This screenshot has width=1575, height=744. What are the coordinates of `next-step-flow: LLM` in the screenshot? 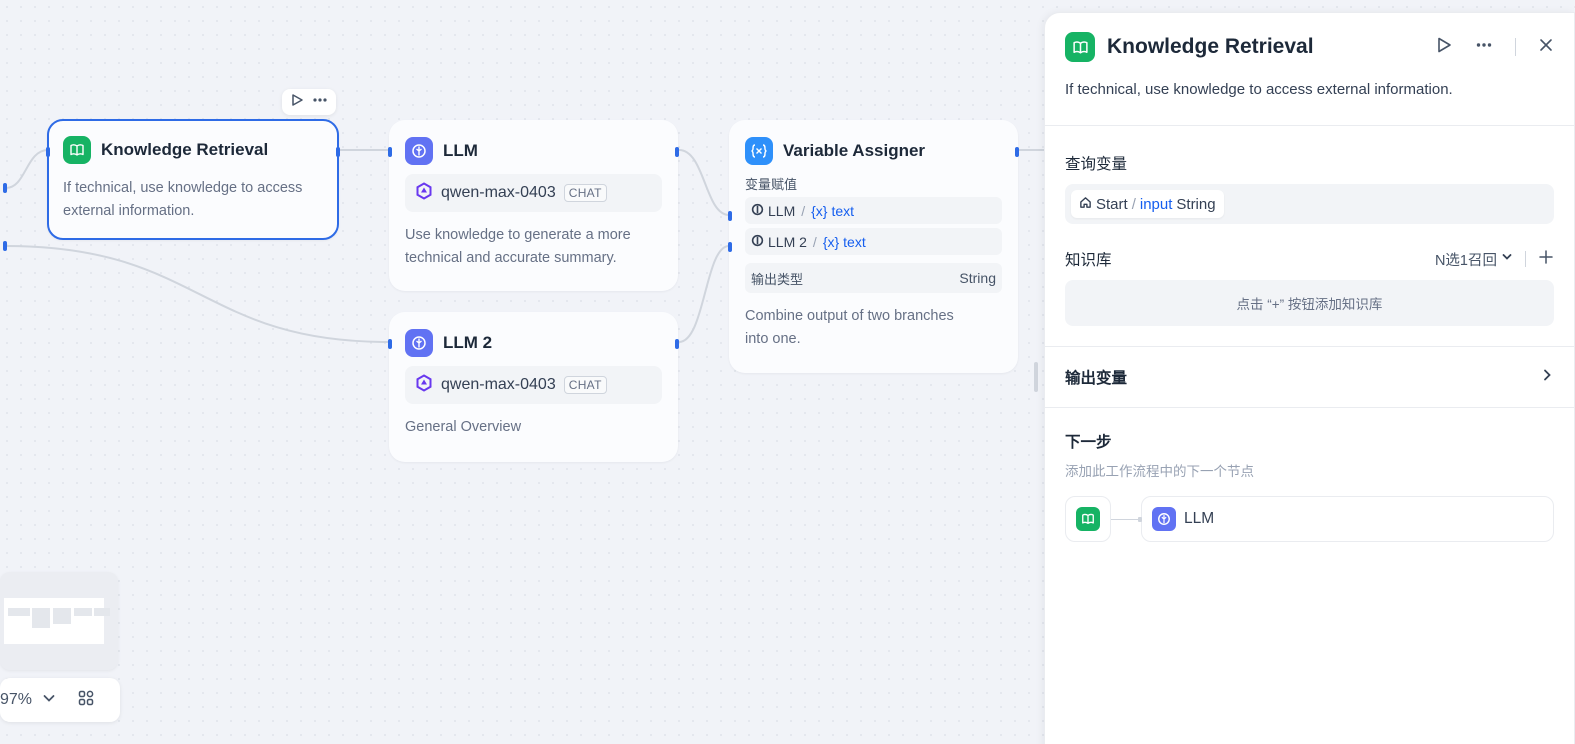 It's located at (1309, 519).